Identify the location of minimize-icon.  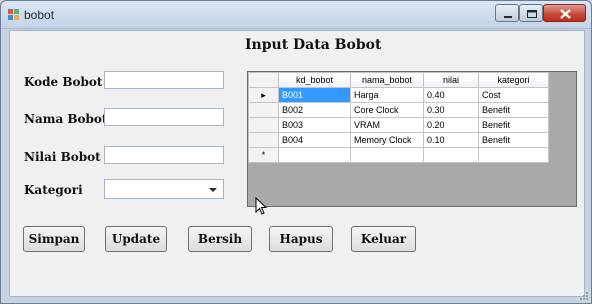
(508, 17).